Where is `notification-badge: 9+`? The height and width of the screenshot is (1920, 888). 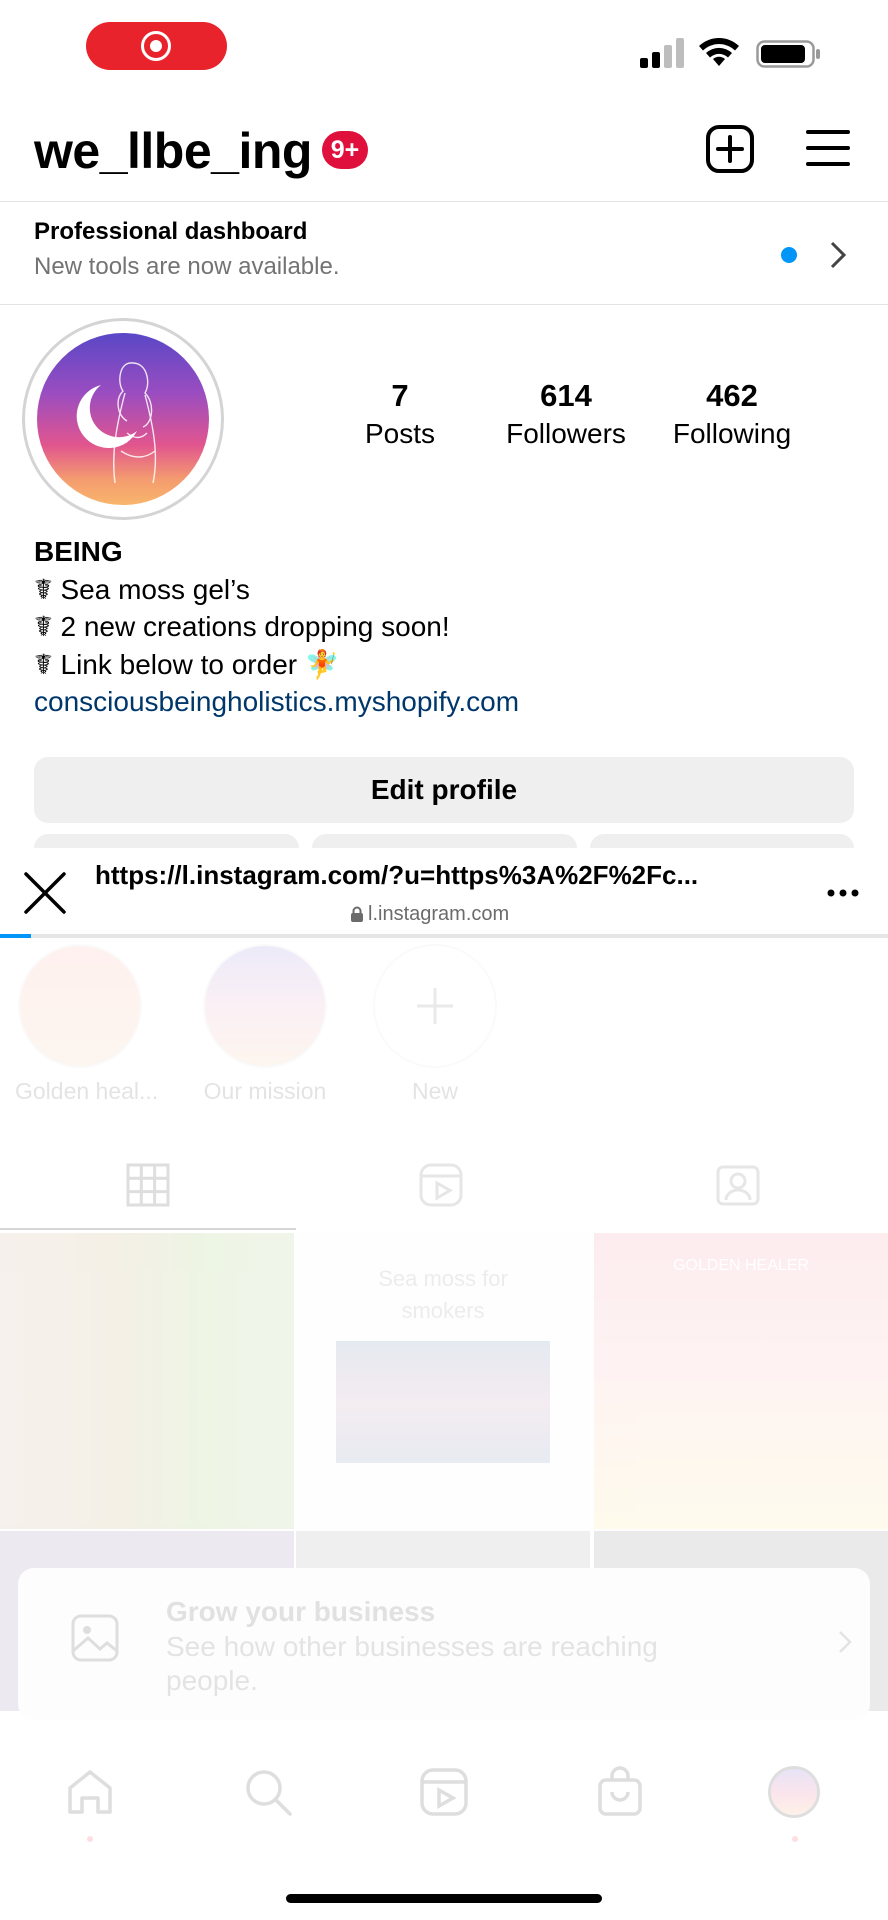 notification-badge: 9+ is located at coordinates (345, 150).